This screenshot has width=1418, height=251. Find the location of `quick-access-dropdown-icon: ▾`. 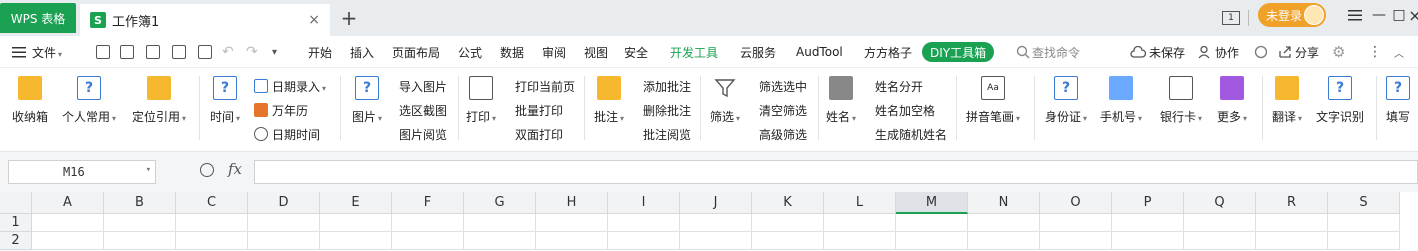

quick-access-dropdown-icon: ▾ is located at coordinates (274, 52).